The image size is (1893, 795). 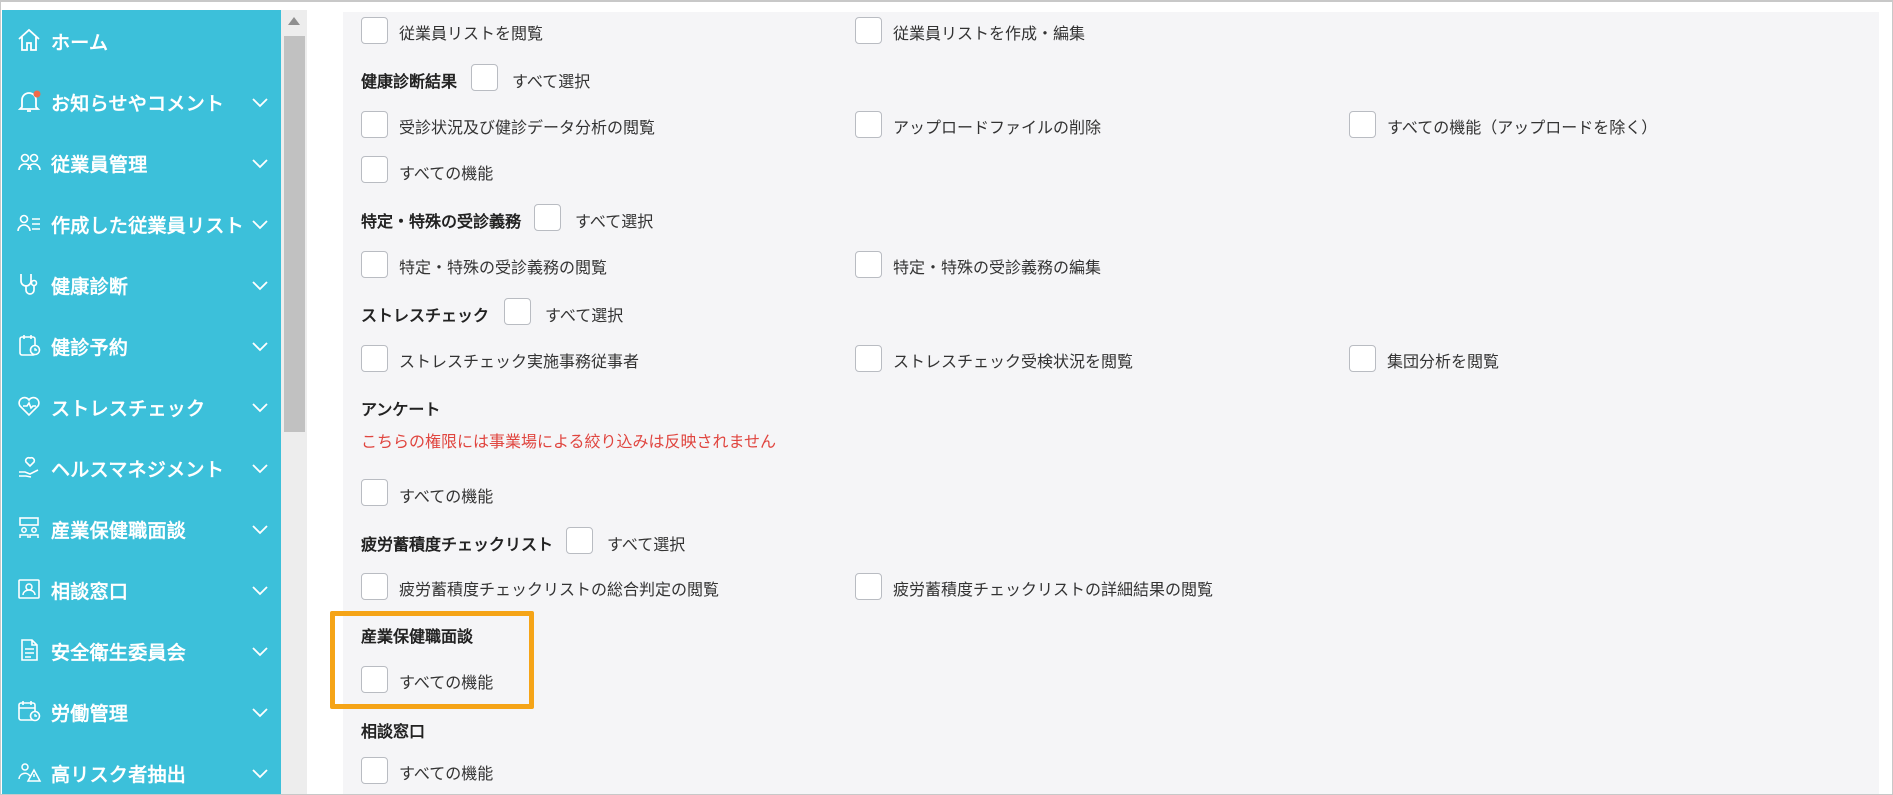 What do you see at coordinates (868, 30) in the screenshot?
I see `checkbox-edit-employee-list` at bounding box center [868, 30].